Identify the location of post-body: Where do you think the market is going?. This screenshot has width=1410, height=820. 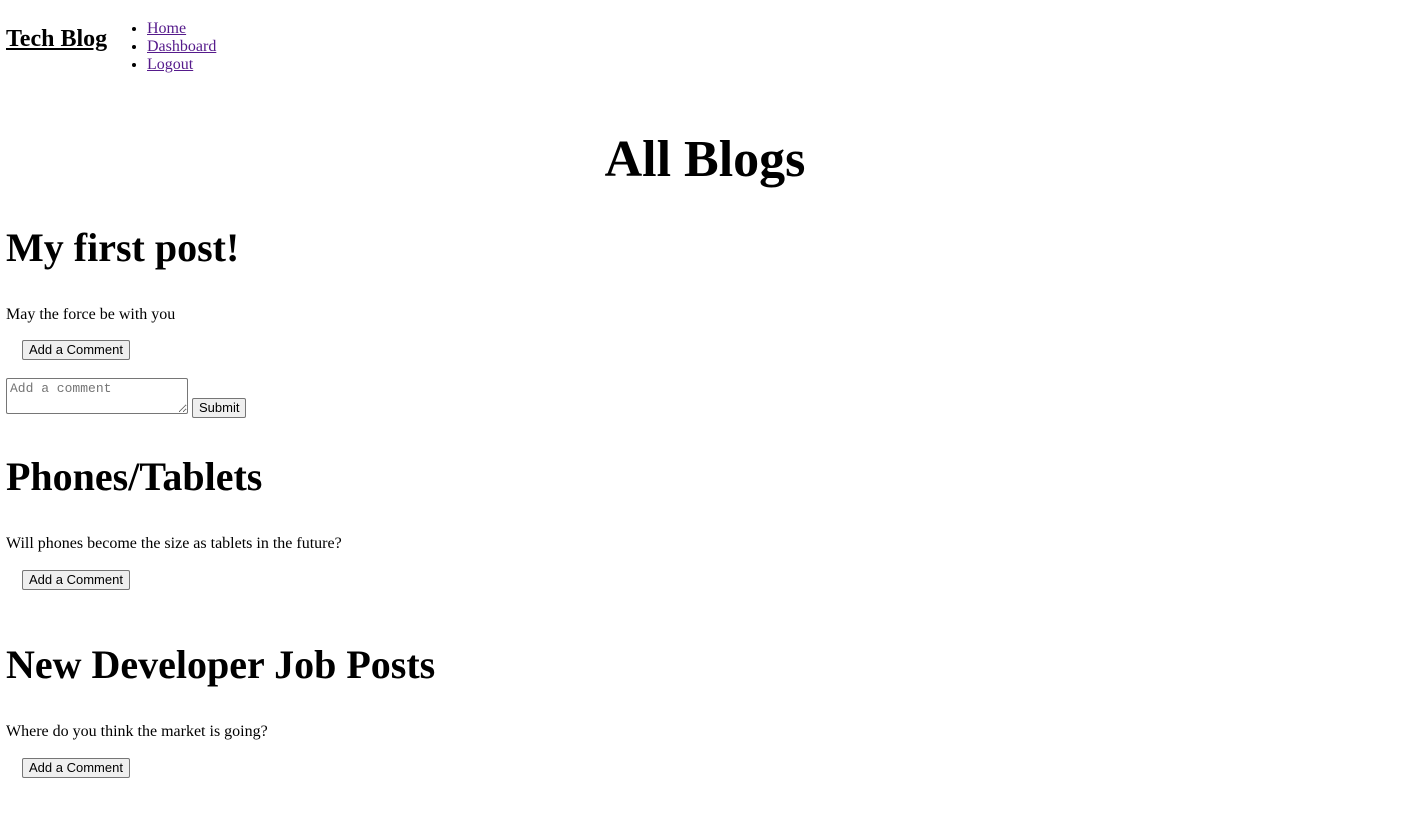
(137, 731).